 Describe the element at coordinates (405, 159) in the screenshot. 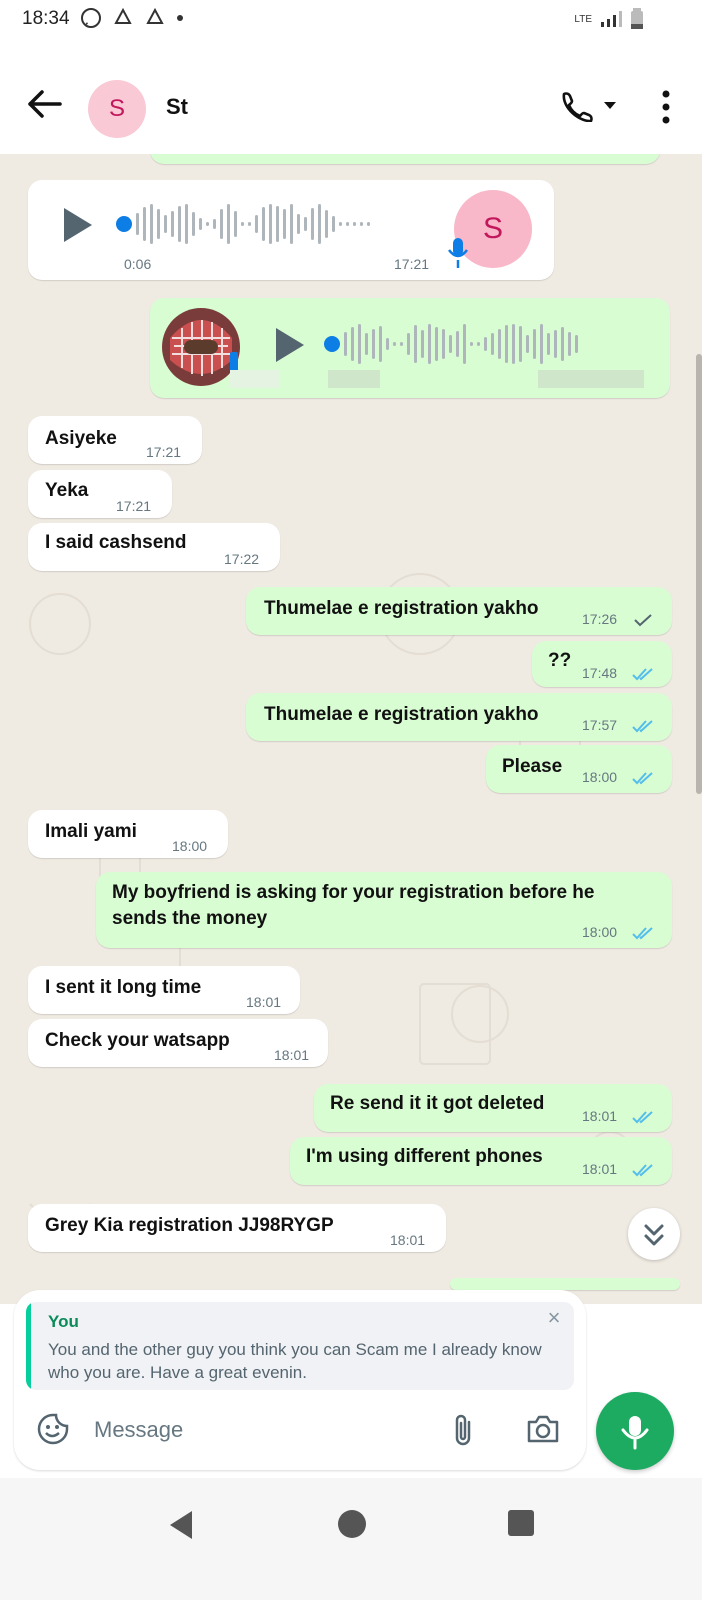

I see `partial-message-bubble` at that location.